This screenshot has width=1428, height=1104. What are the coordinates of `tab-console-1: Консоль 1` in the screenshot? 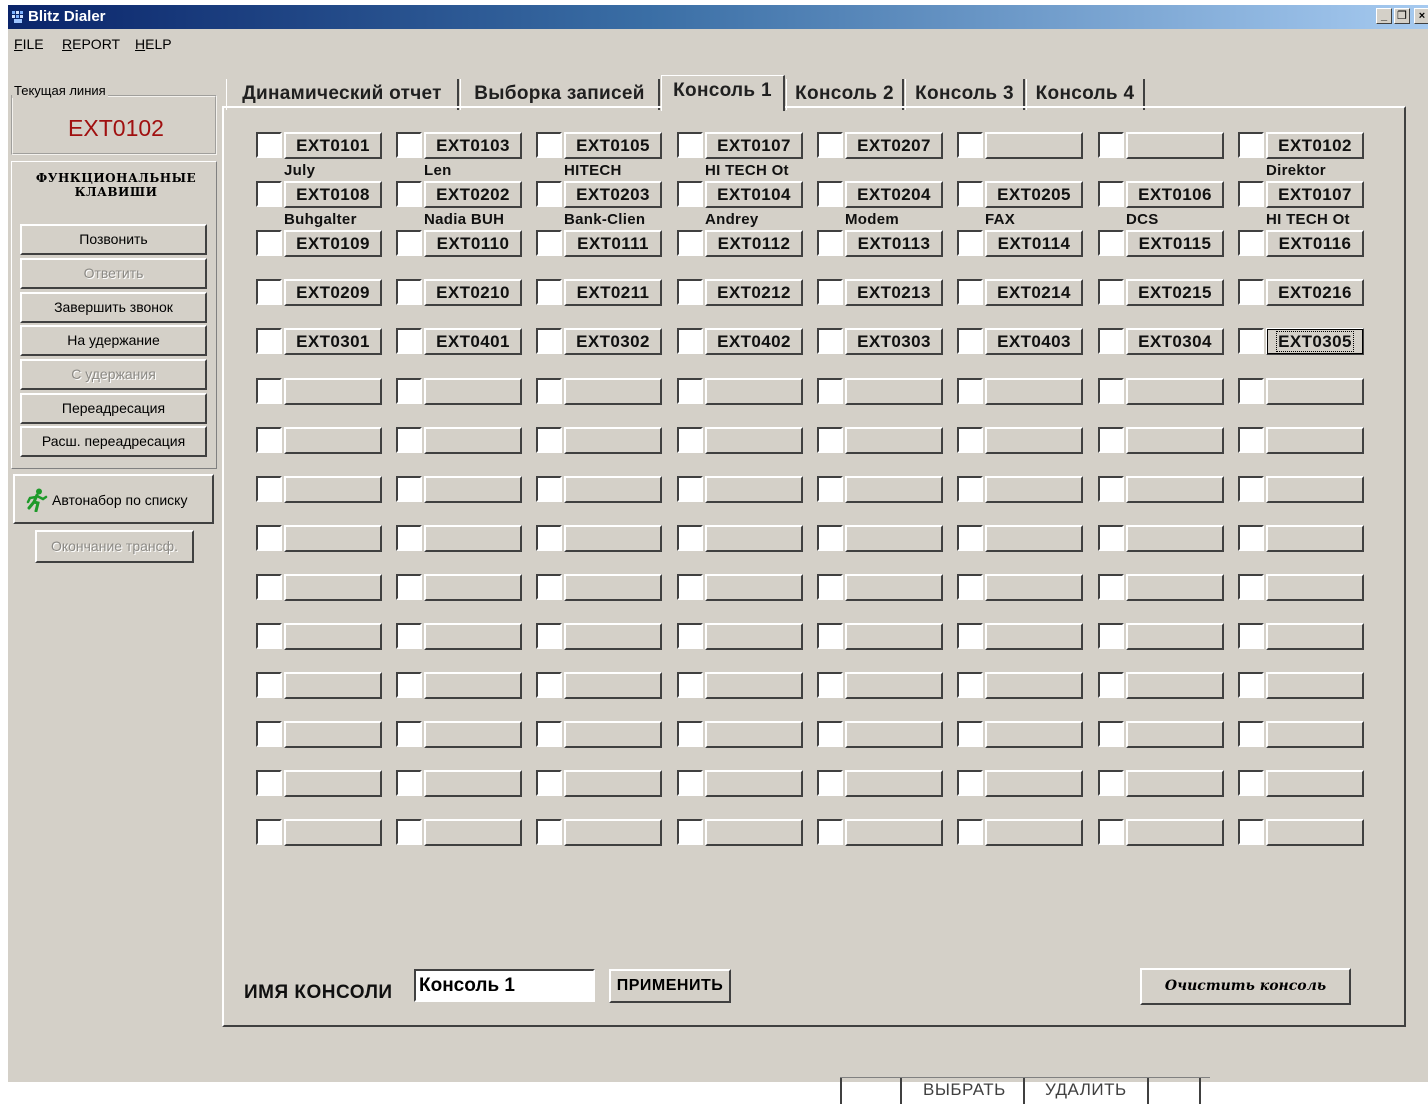 It's located at (723, 93).